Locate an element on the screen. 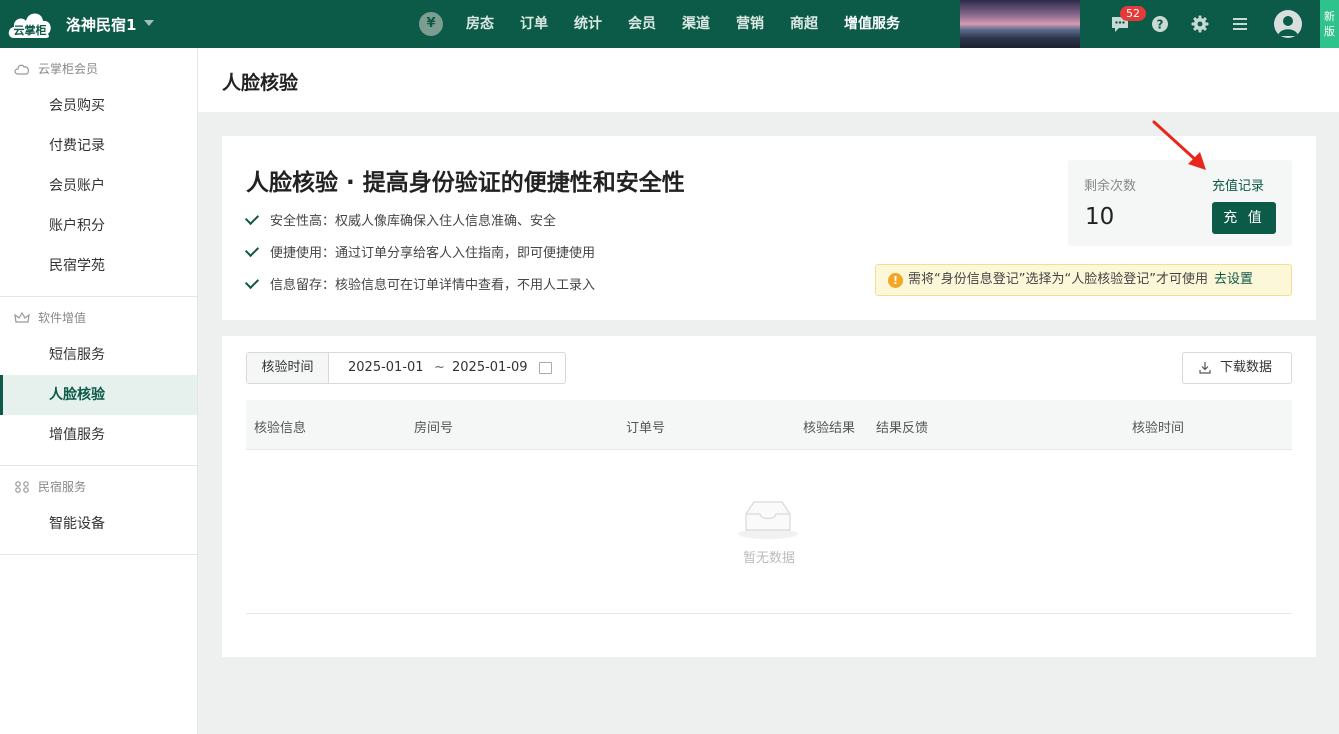 The width and height of the screenshot is (1339, 734). main-nav: 房态 订单 统计 会员 渠道 营销 商超 增值服务 is located at coordinates (696, 24).